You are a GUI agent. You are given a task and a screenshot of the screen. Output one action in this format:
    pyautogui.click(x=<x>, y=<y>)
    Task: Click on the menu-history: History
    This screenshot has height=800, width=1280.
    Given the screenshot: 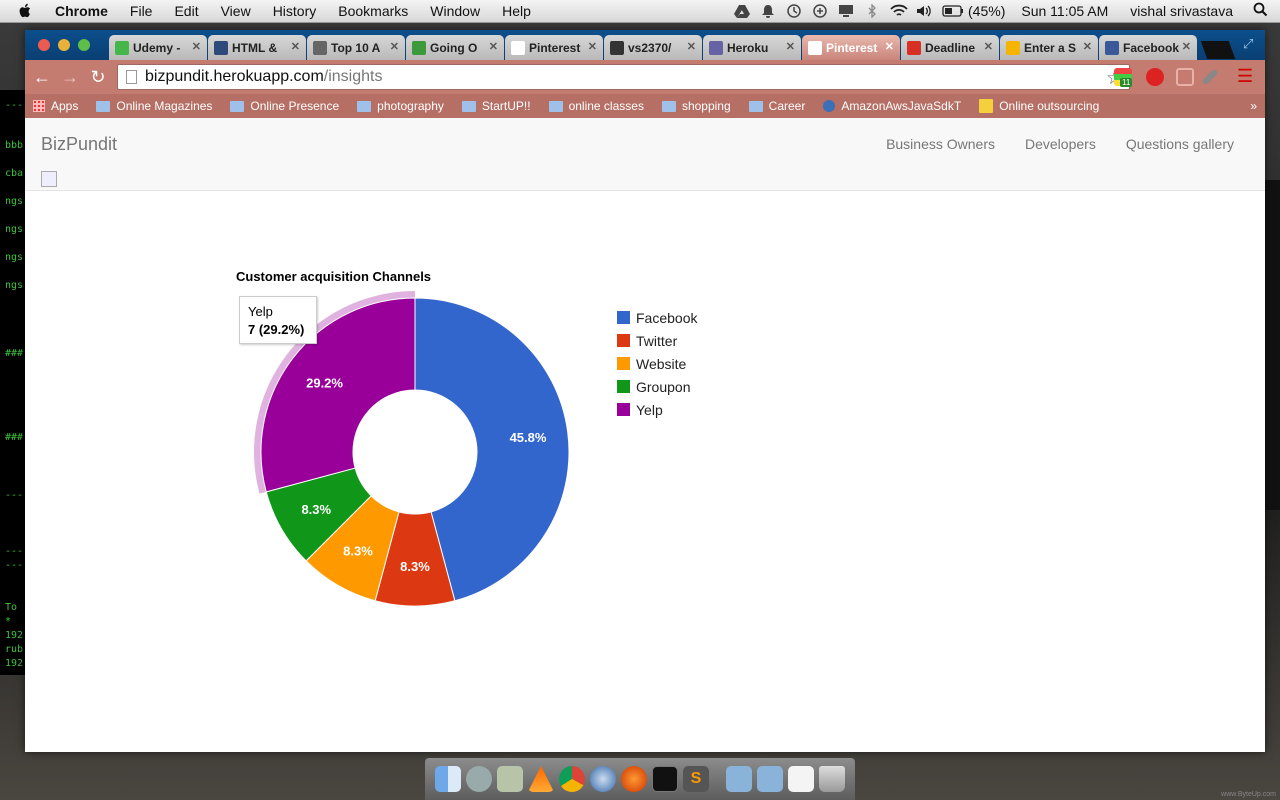 What is the action you would take?
    pyautogui.click(x=295, y=11)
    